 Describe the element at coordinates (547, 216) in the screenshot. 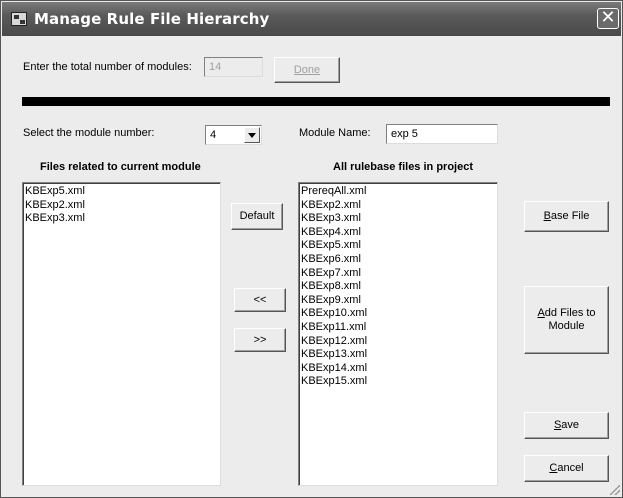

I see `base-file-mnemonic: B` at that location.